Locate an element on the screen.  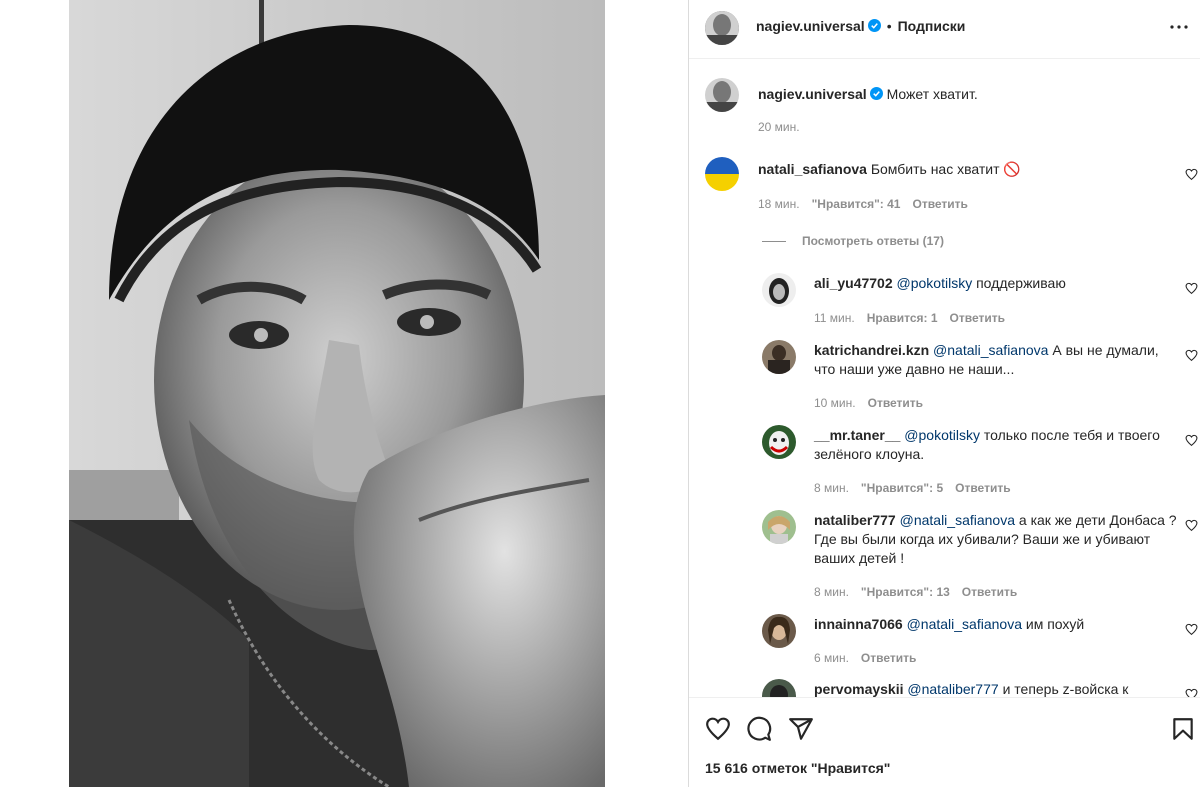
comment-body: Бомбить нас хватит 🚫 is located at coordinates (945, 169).